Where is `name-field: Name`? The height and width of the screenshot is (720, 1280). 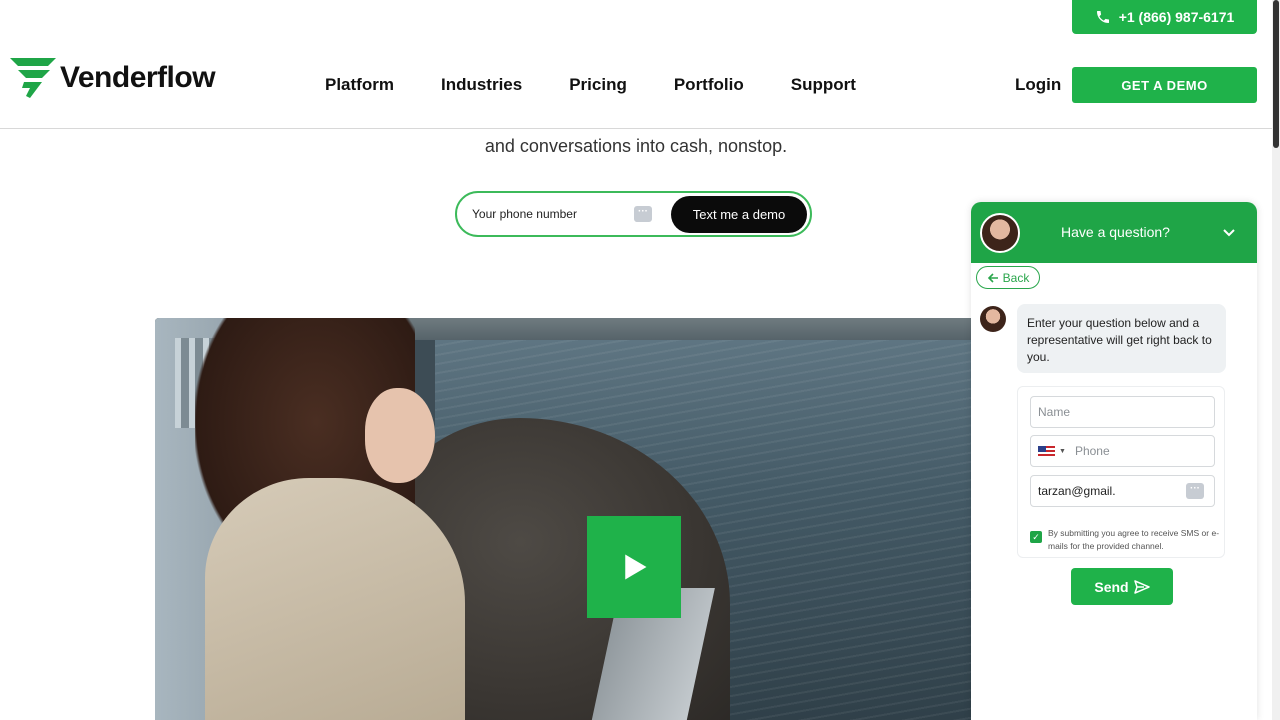
name-field: Name is located at coordinates (1122, 412).